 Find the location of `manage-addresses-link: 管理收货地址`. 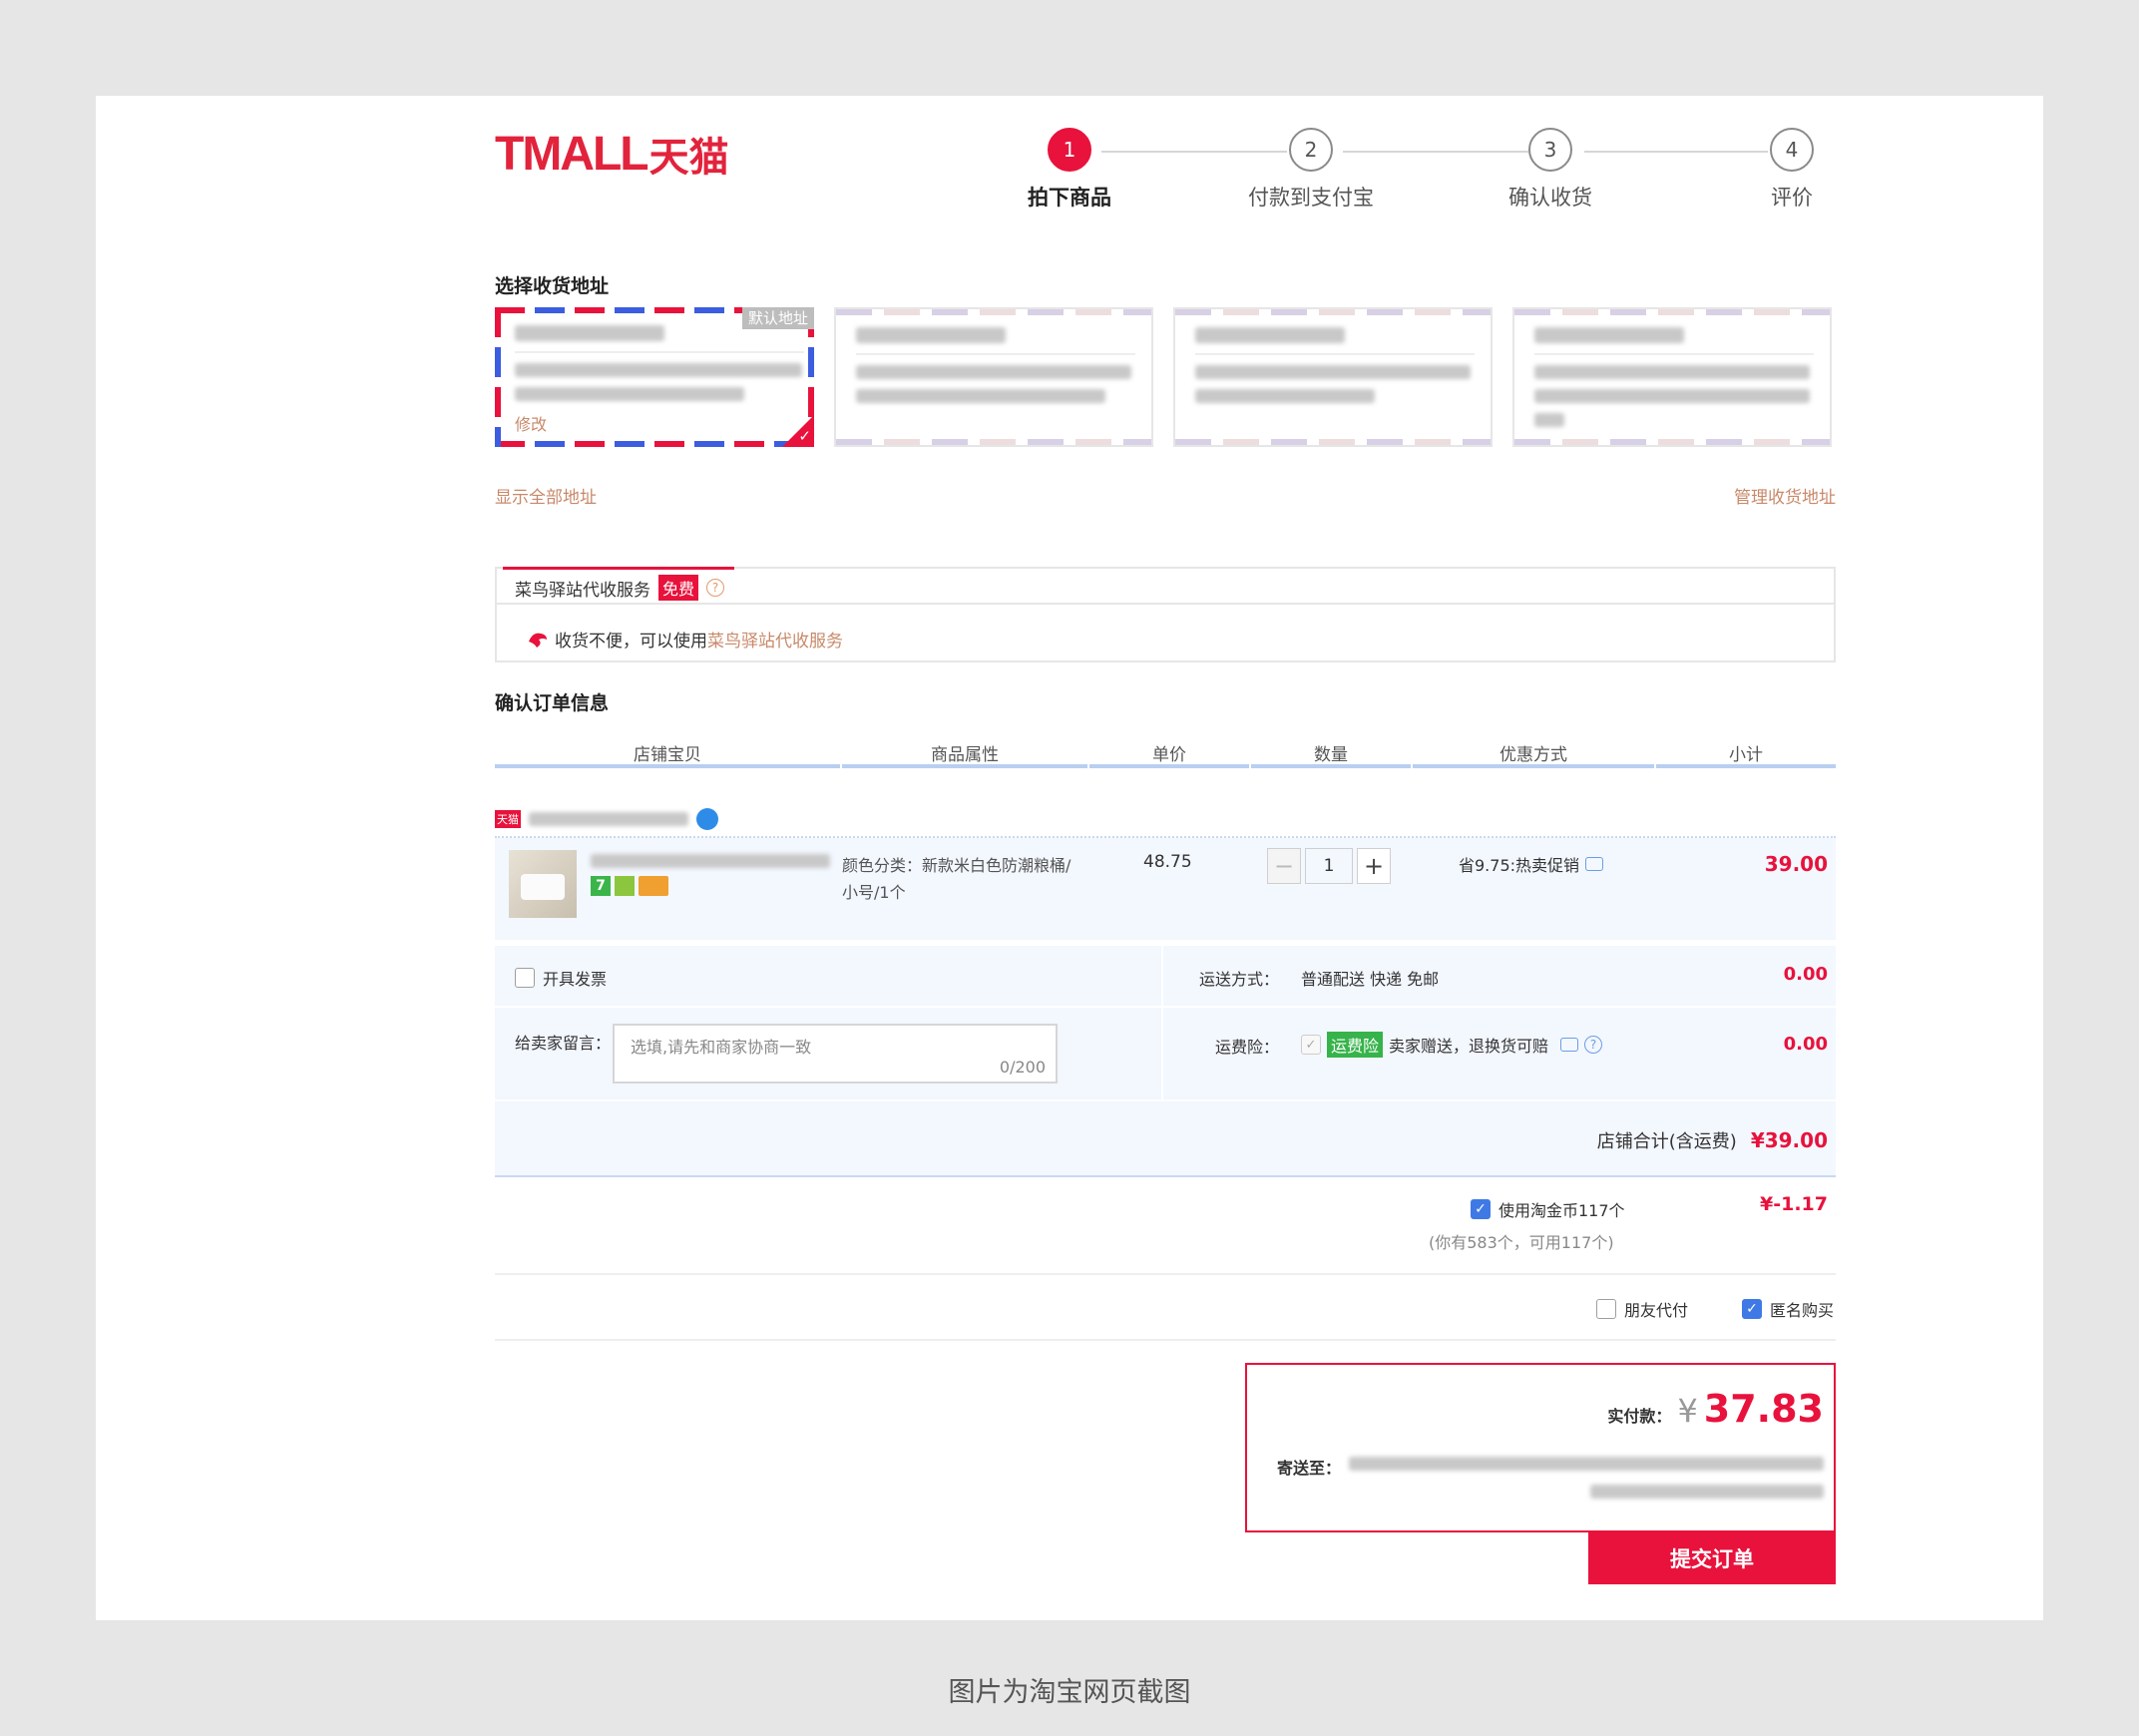

manage-addresses-link: 管理收货地址 is located at coordinates (1785, 495).